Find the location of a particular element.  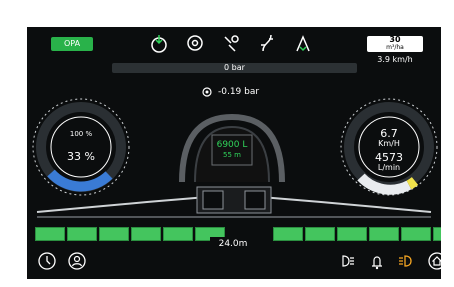

line-pressure-row: -0.19 bar is located at coordinates (230, 92).